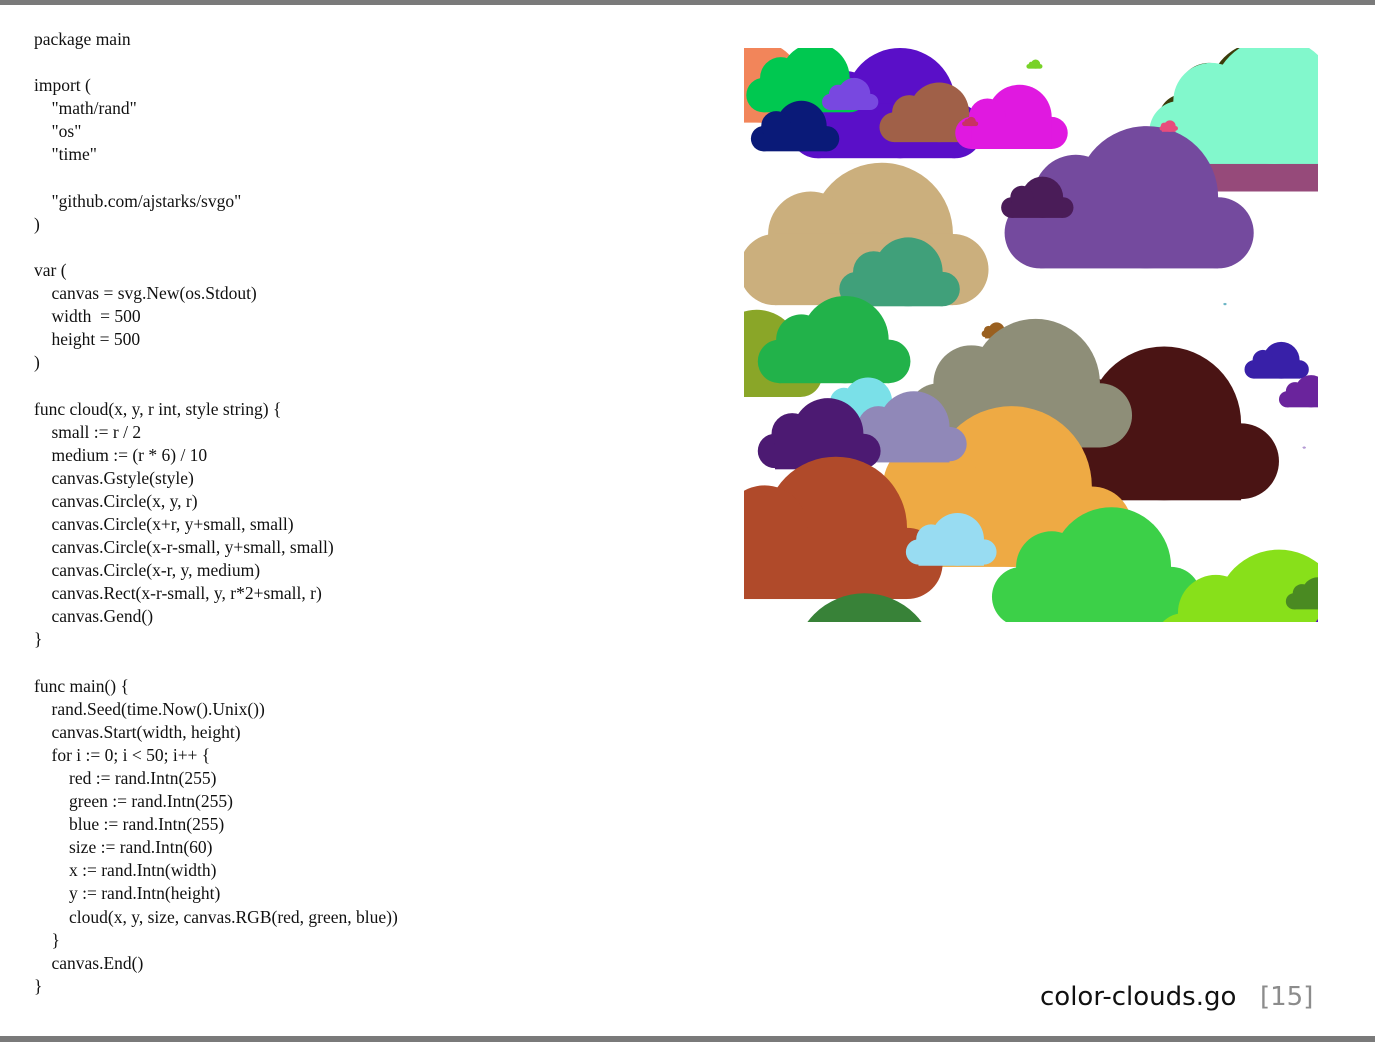  Describe the element at coordinates (687, 1039) in the screenshot. I see `bottom-border` at that location.